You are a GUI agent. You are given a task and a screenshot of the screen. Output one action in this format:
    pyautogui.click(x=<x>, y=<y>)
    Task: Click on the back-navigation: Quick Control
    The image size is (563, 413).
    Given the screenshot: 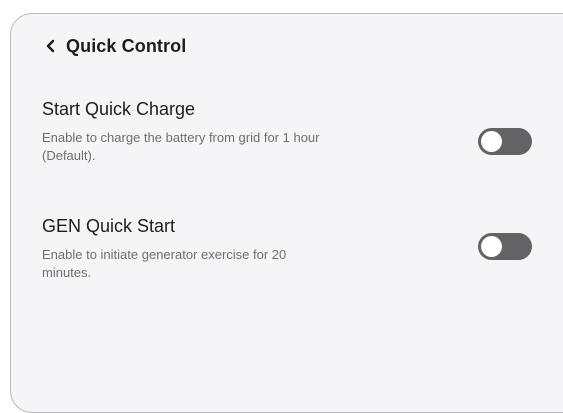 What is the action you would take?
    pyautogui.click(x=115, y=46)
    